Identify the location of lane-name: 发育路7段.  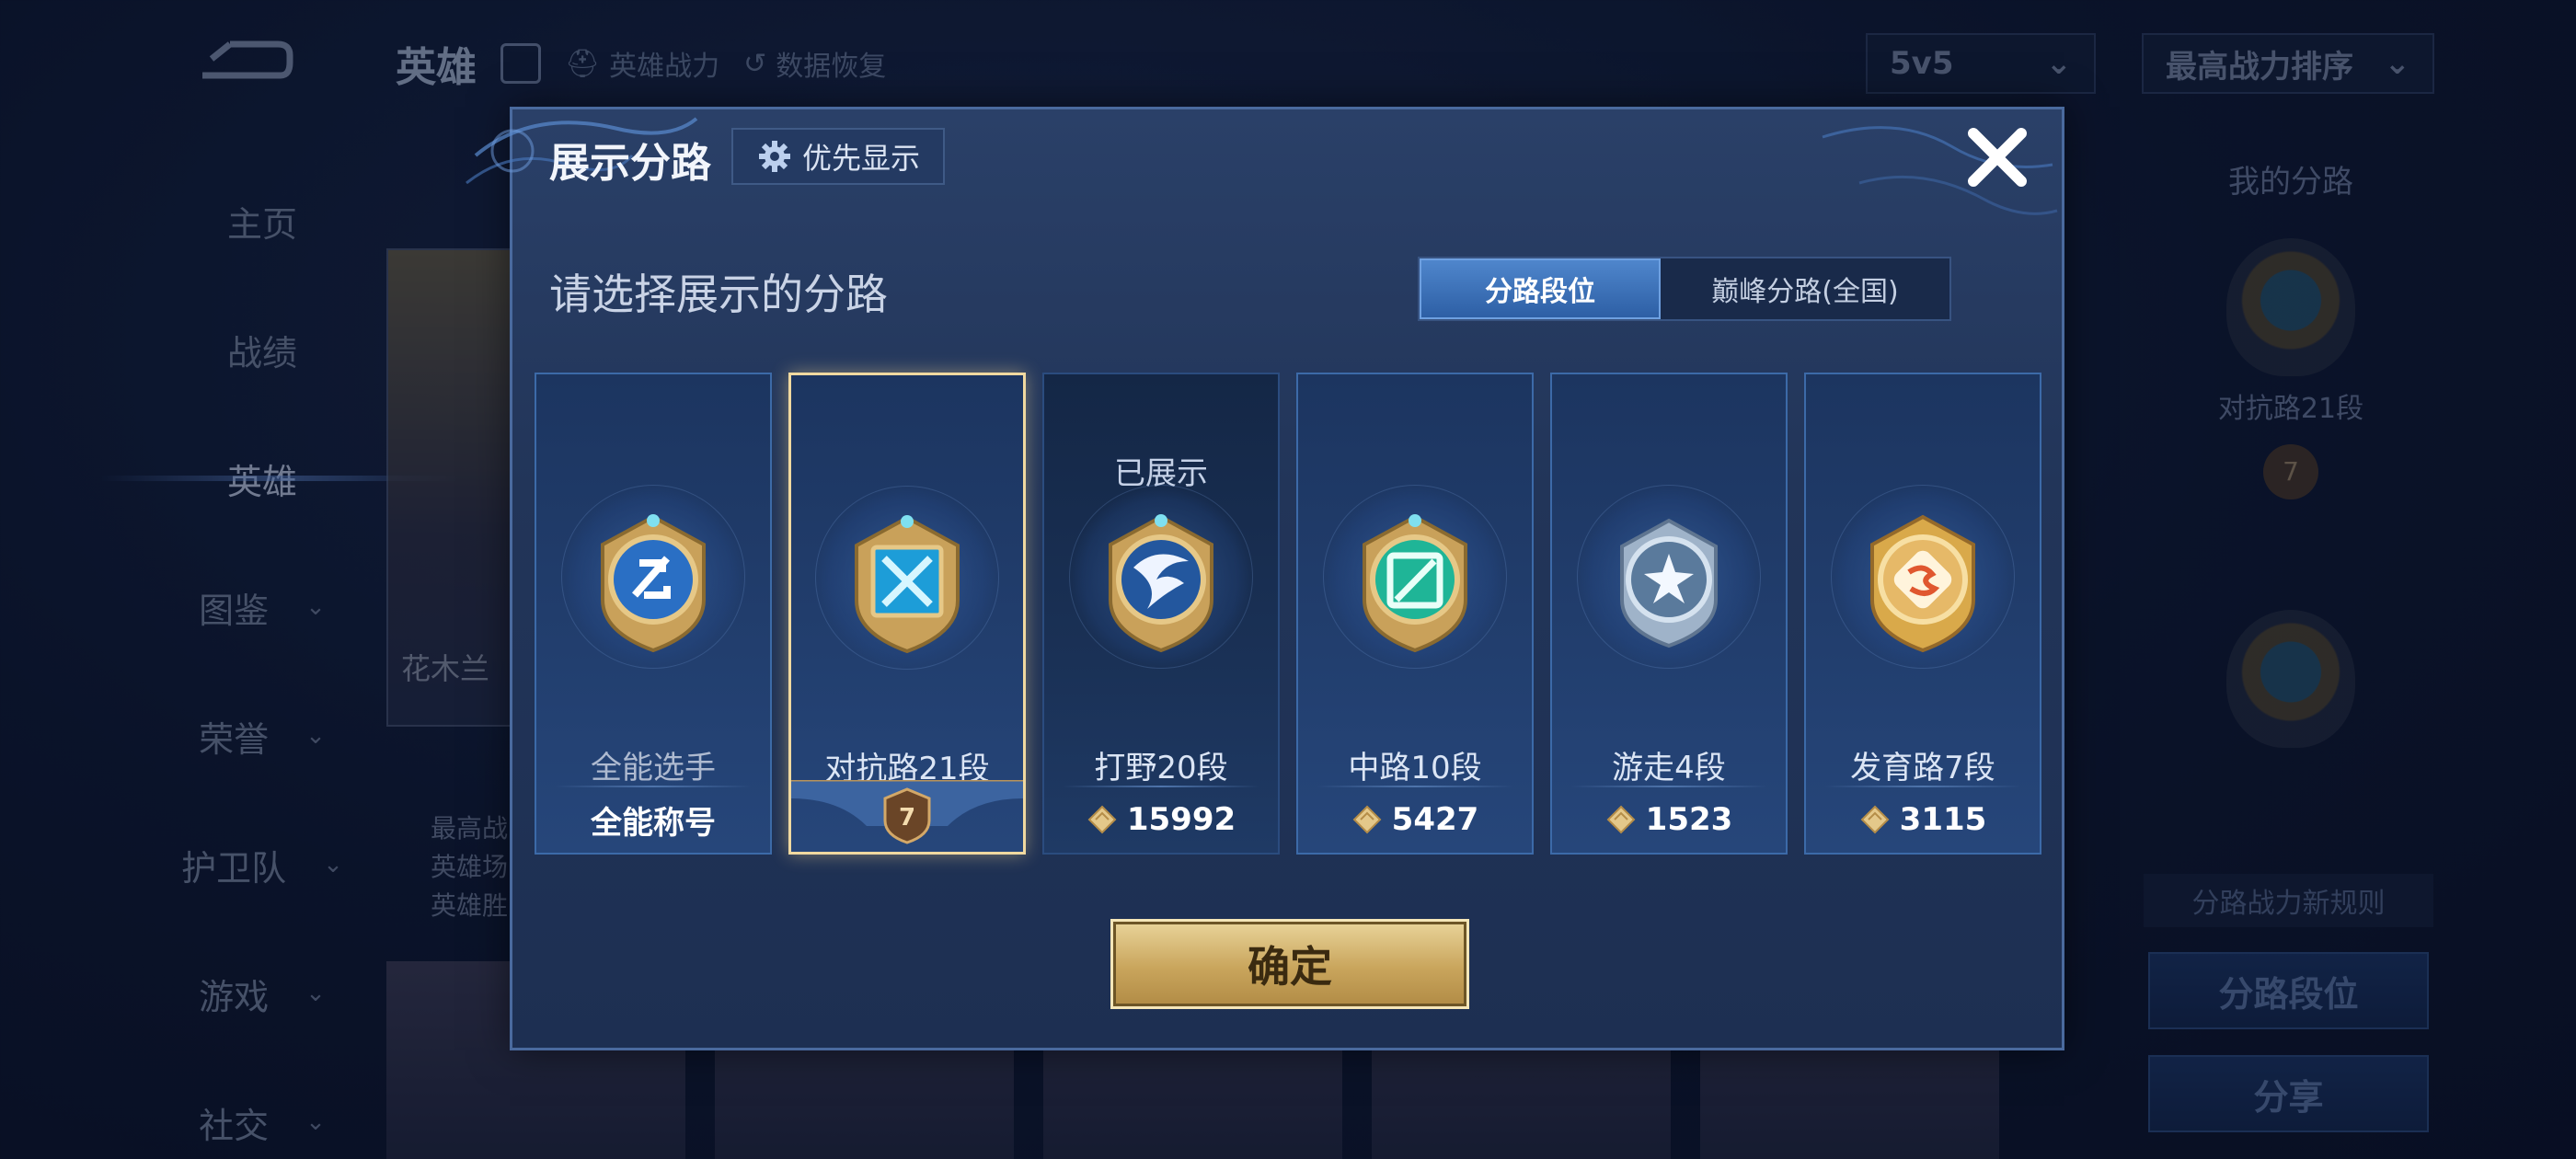
(1922, 768).